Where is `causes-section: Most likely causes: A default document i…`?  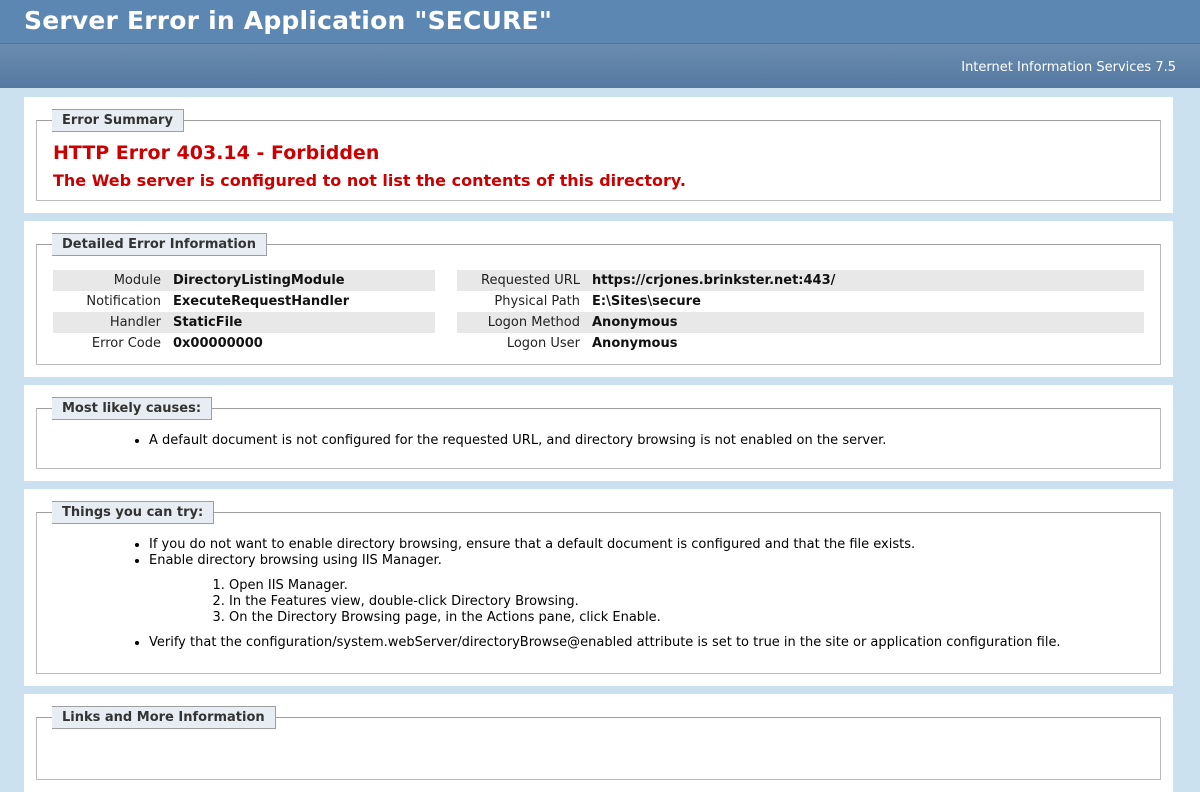 causes-section: Most likely causes: A default document i… is located at coordinates (598, 433).